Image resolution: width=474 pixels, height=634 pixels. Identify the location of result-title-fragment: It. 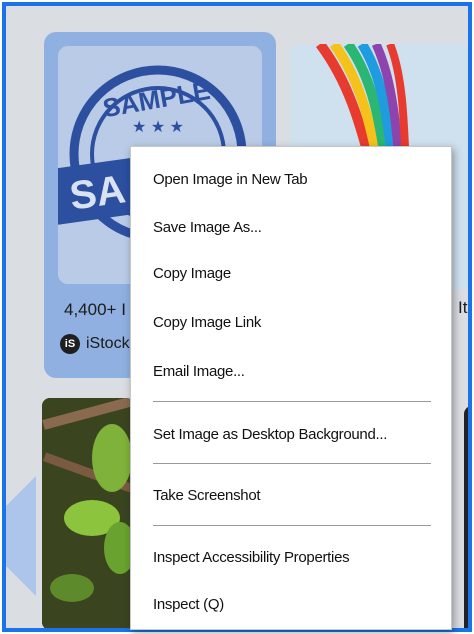
(462, 308).